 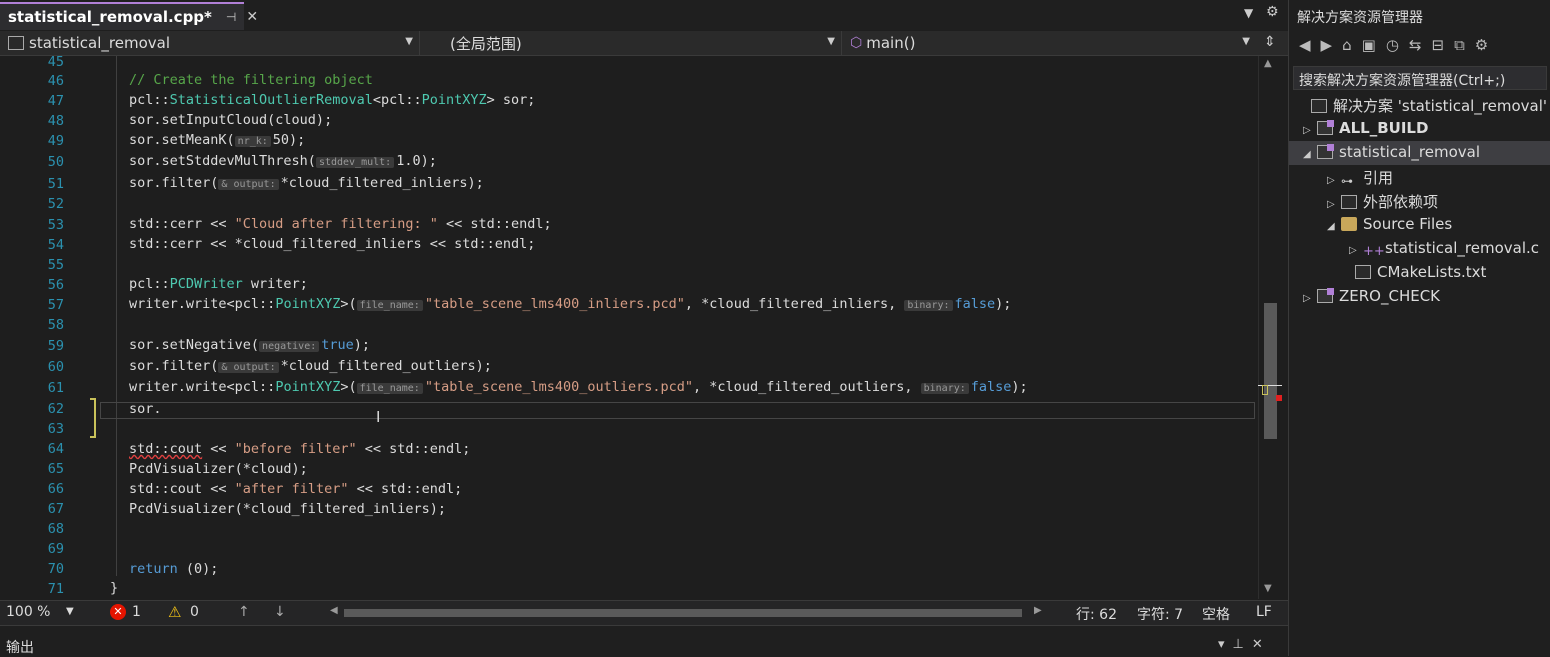 I want to click on line-ending: LF, so click(x=1264, y=612).